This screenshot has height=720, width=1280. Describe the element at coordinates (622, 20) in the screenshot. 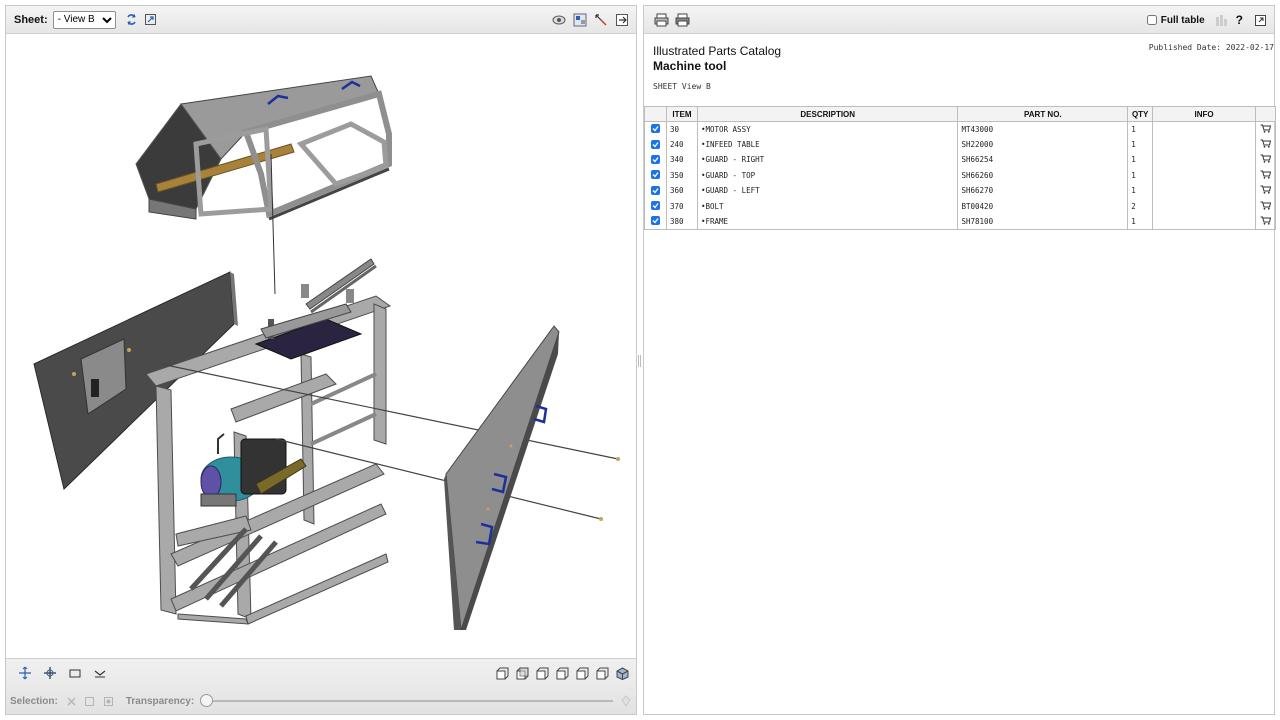

I see `export-icon` at that location.